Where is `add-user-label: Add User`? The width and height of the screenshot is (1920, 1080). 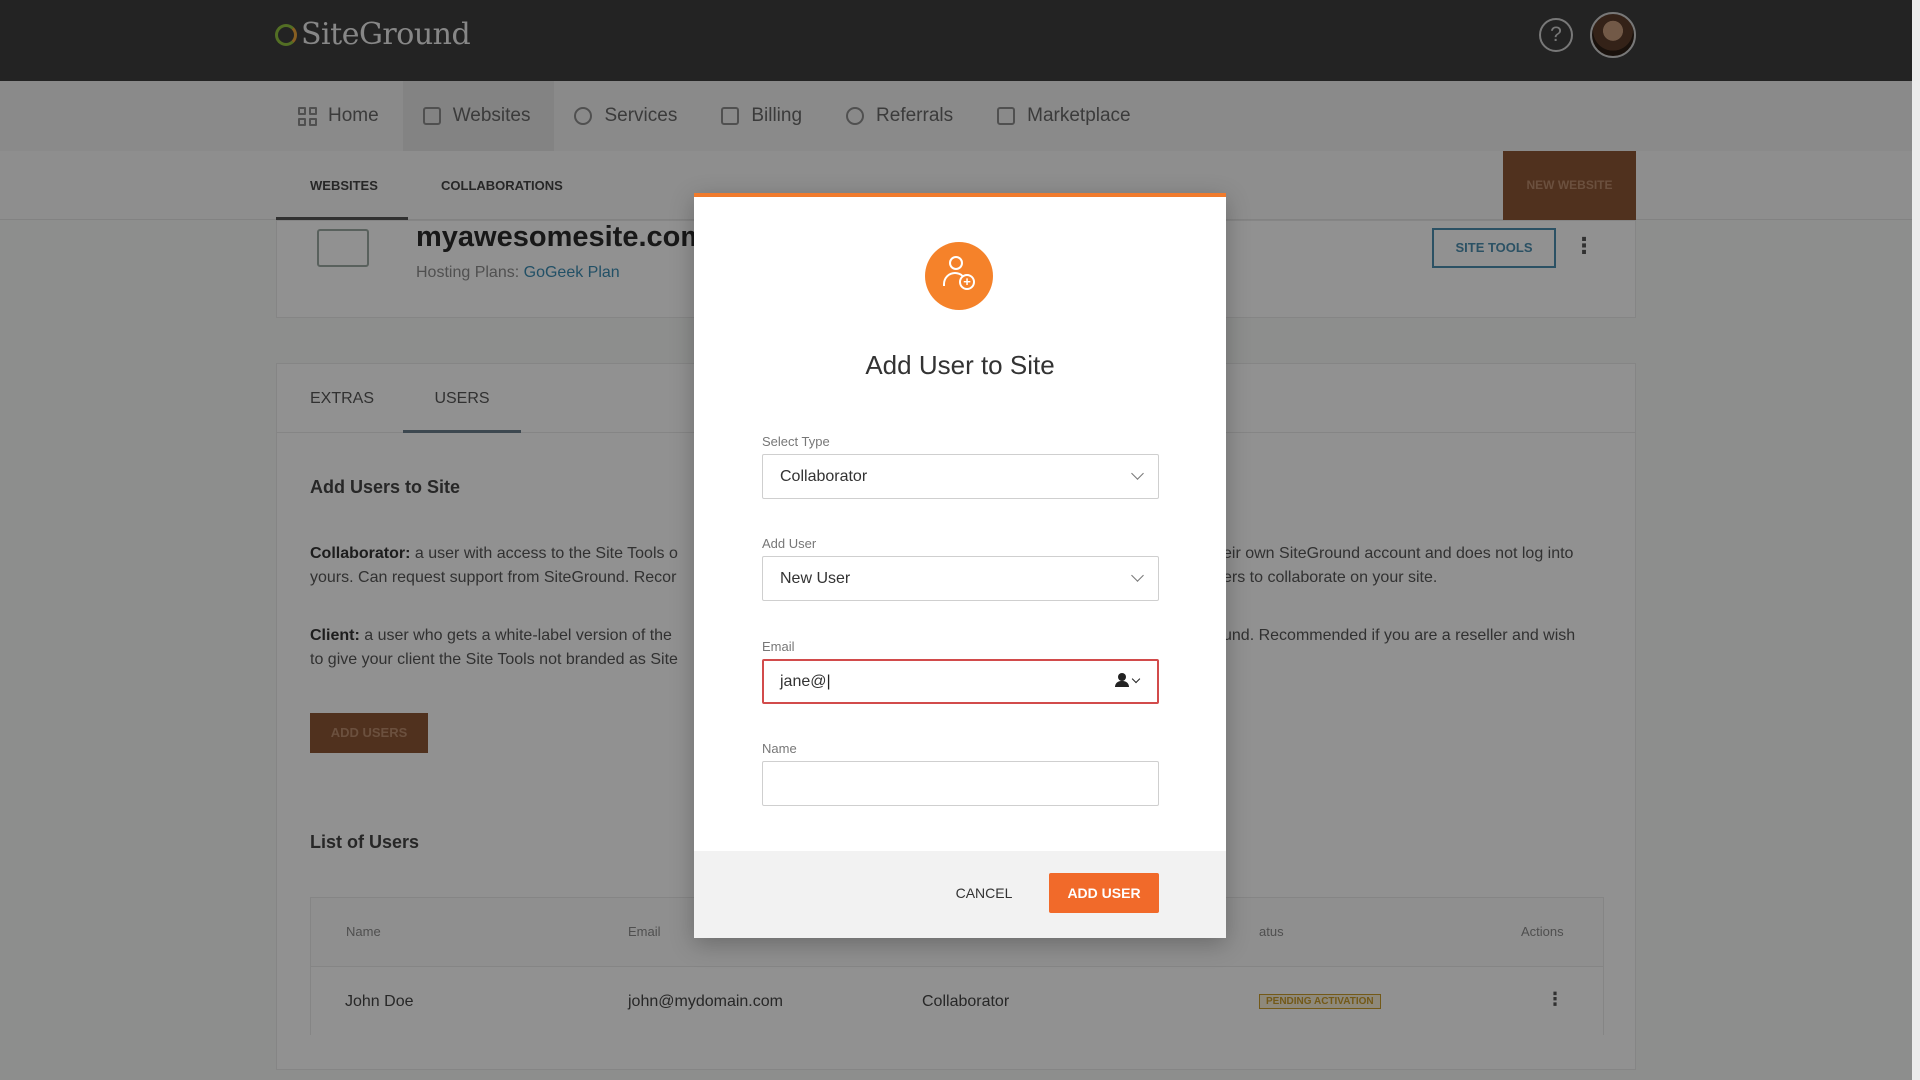
add-user-label: Add User is located at coordinates (789, 543).